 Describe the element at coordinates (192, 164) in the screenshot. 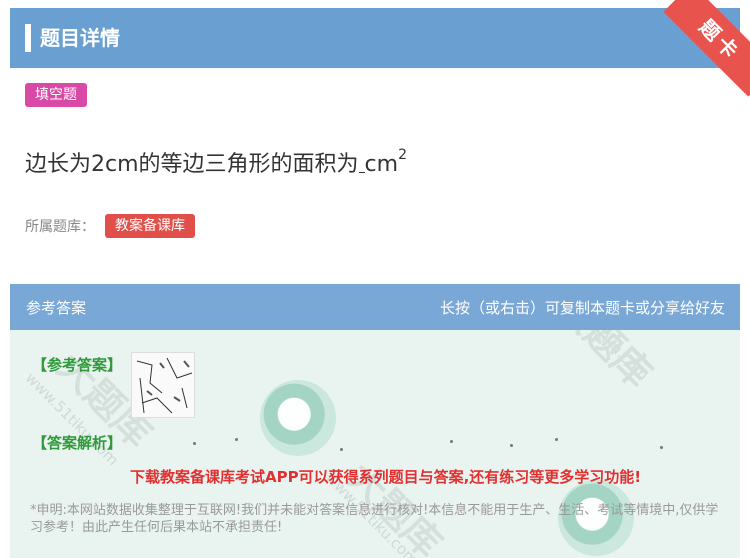

I see `question-stem: 边长为2cm的等边三角形的面积为` at that location.